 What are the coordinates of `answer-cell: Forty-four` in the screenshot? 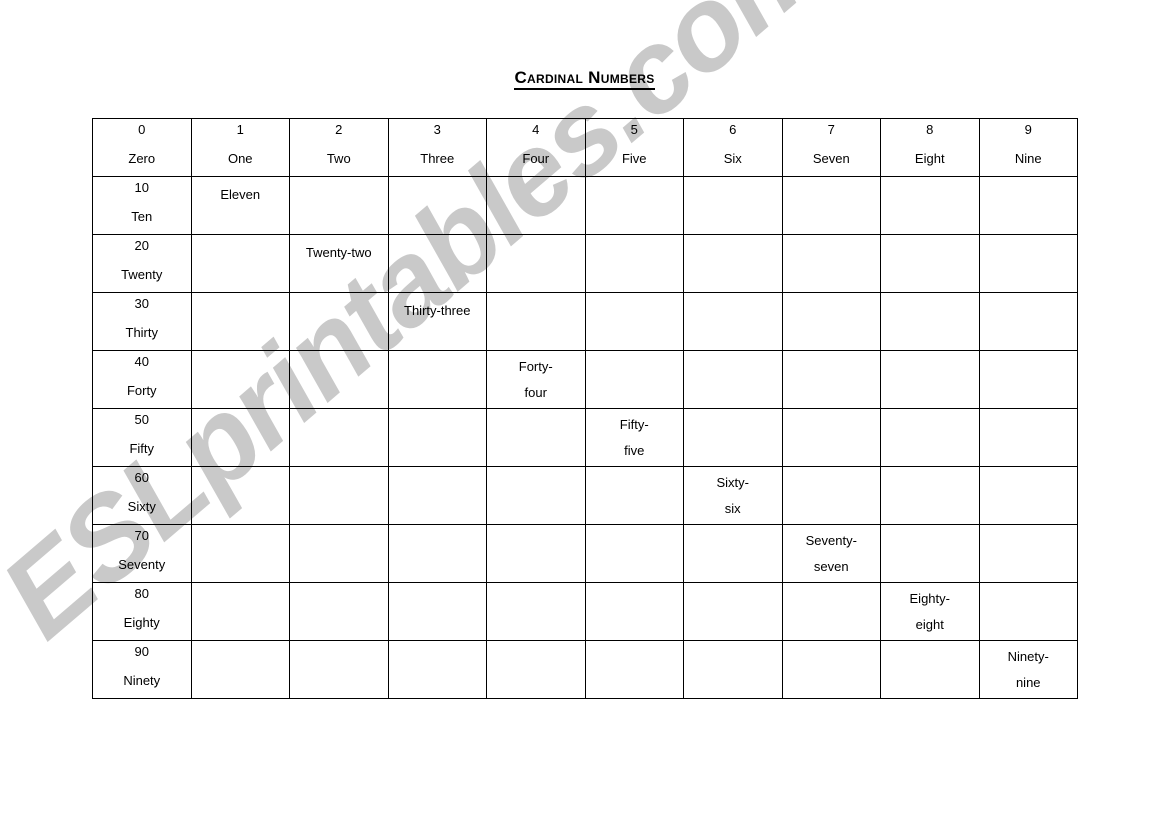 It's located at (536, 379).